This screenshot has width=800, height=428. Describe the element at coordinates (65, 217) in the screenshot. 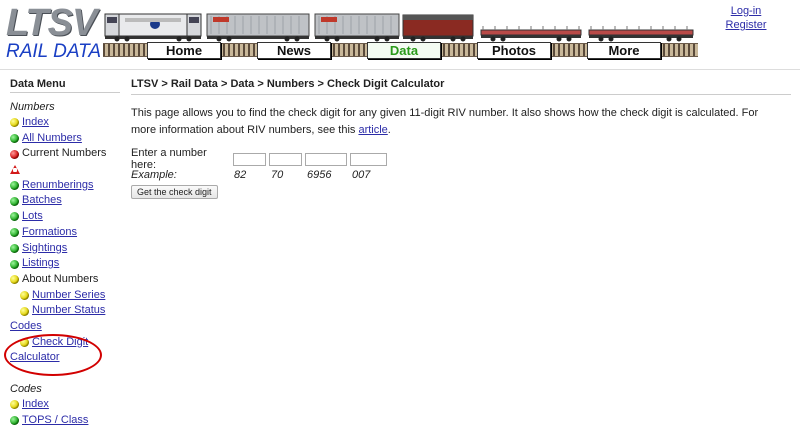

I see `sidebar-item: Lots` at that location.